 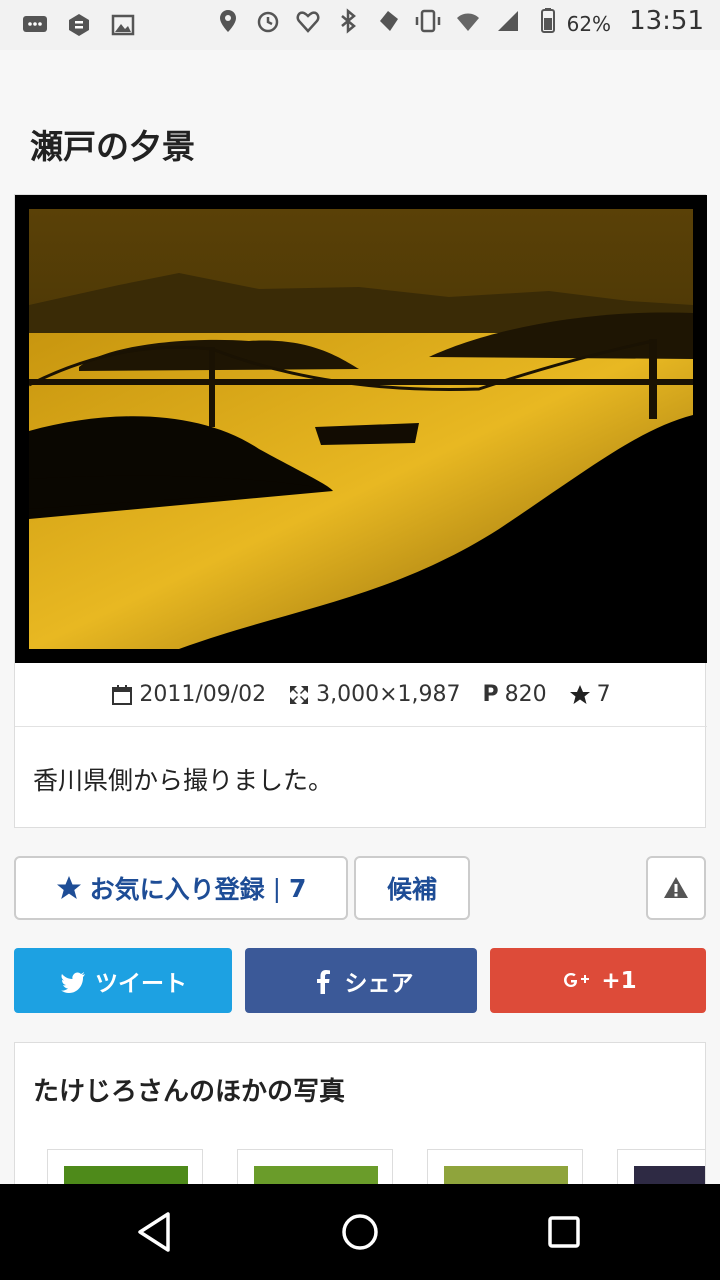 I want to click on home-button, so click(x=360, y=1232).